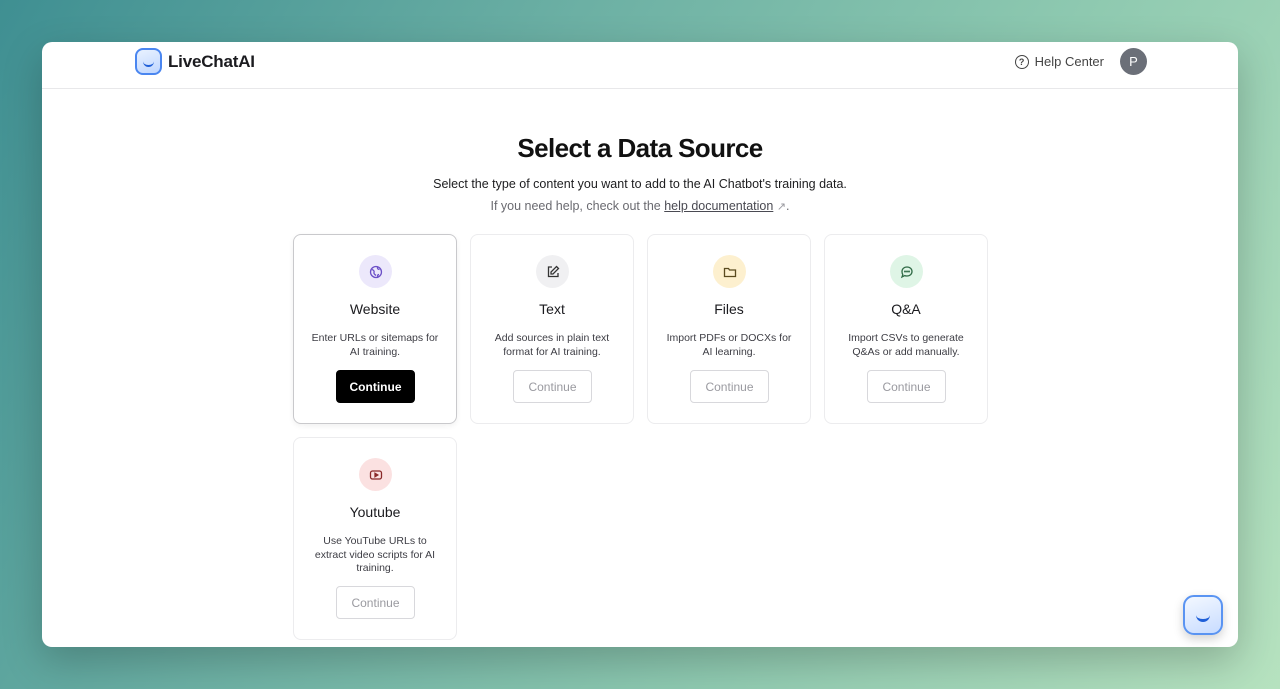  What do you see at coordinates (729, 345) in the screenshot?
I see `source-card-description: Import PDFs or DOCXs for AI learning.` at bounding box center [729, 345].